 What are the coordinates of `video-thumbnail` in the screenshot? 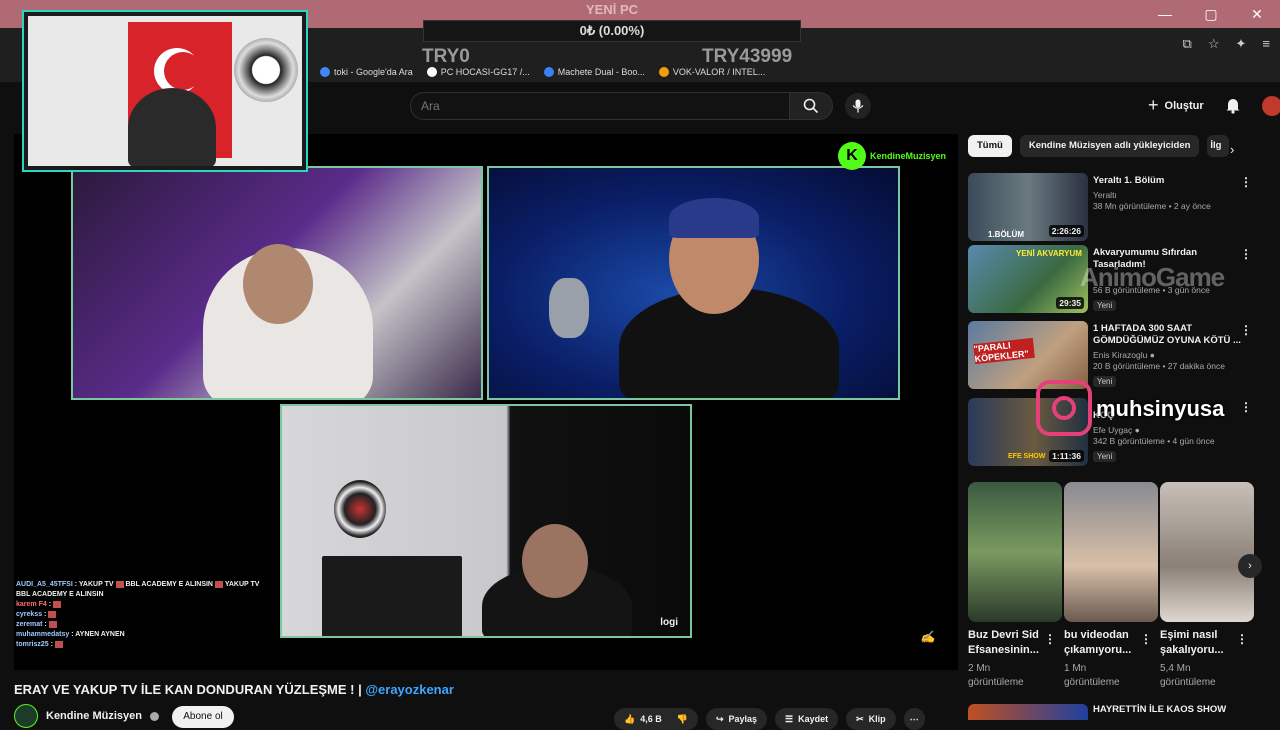 It's located at (1028, 712).